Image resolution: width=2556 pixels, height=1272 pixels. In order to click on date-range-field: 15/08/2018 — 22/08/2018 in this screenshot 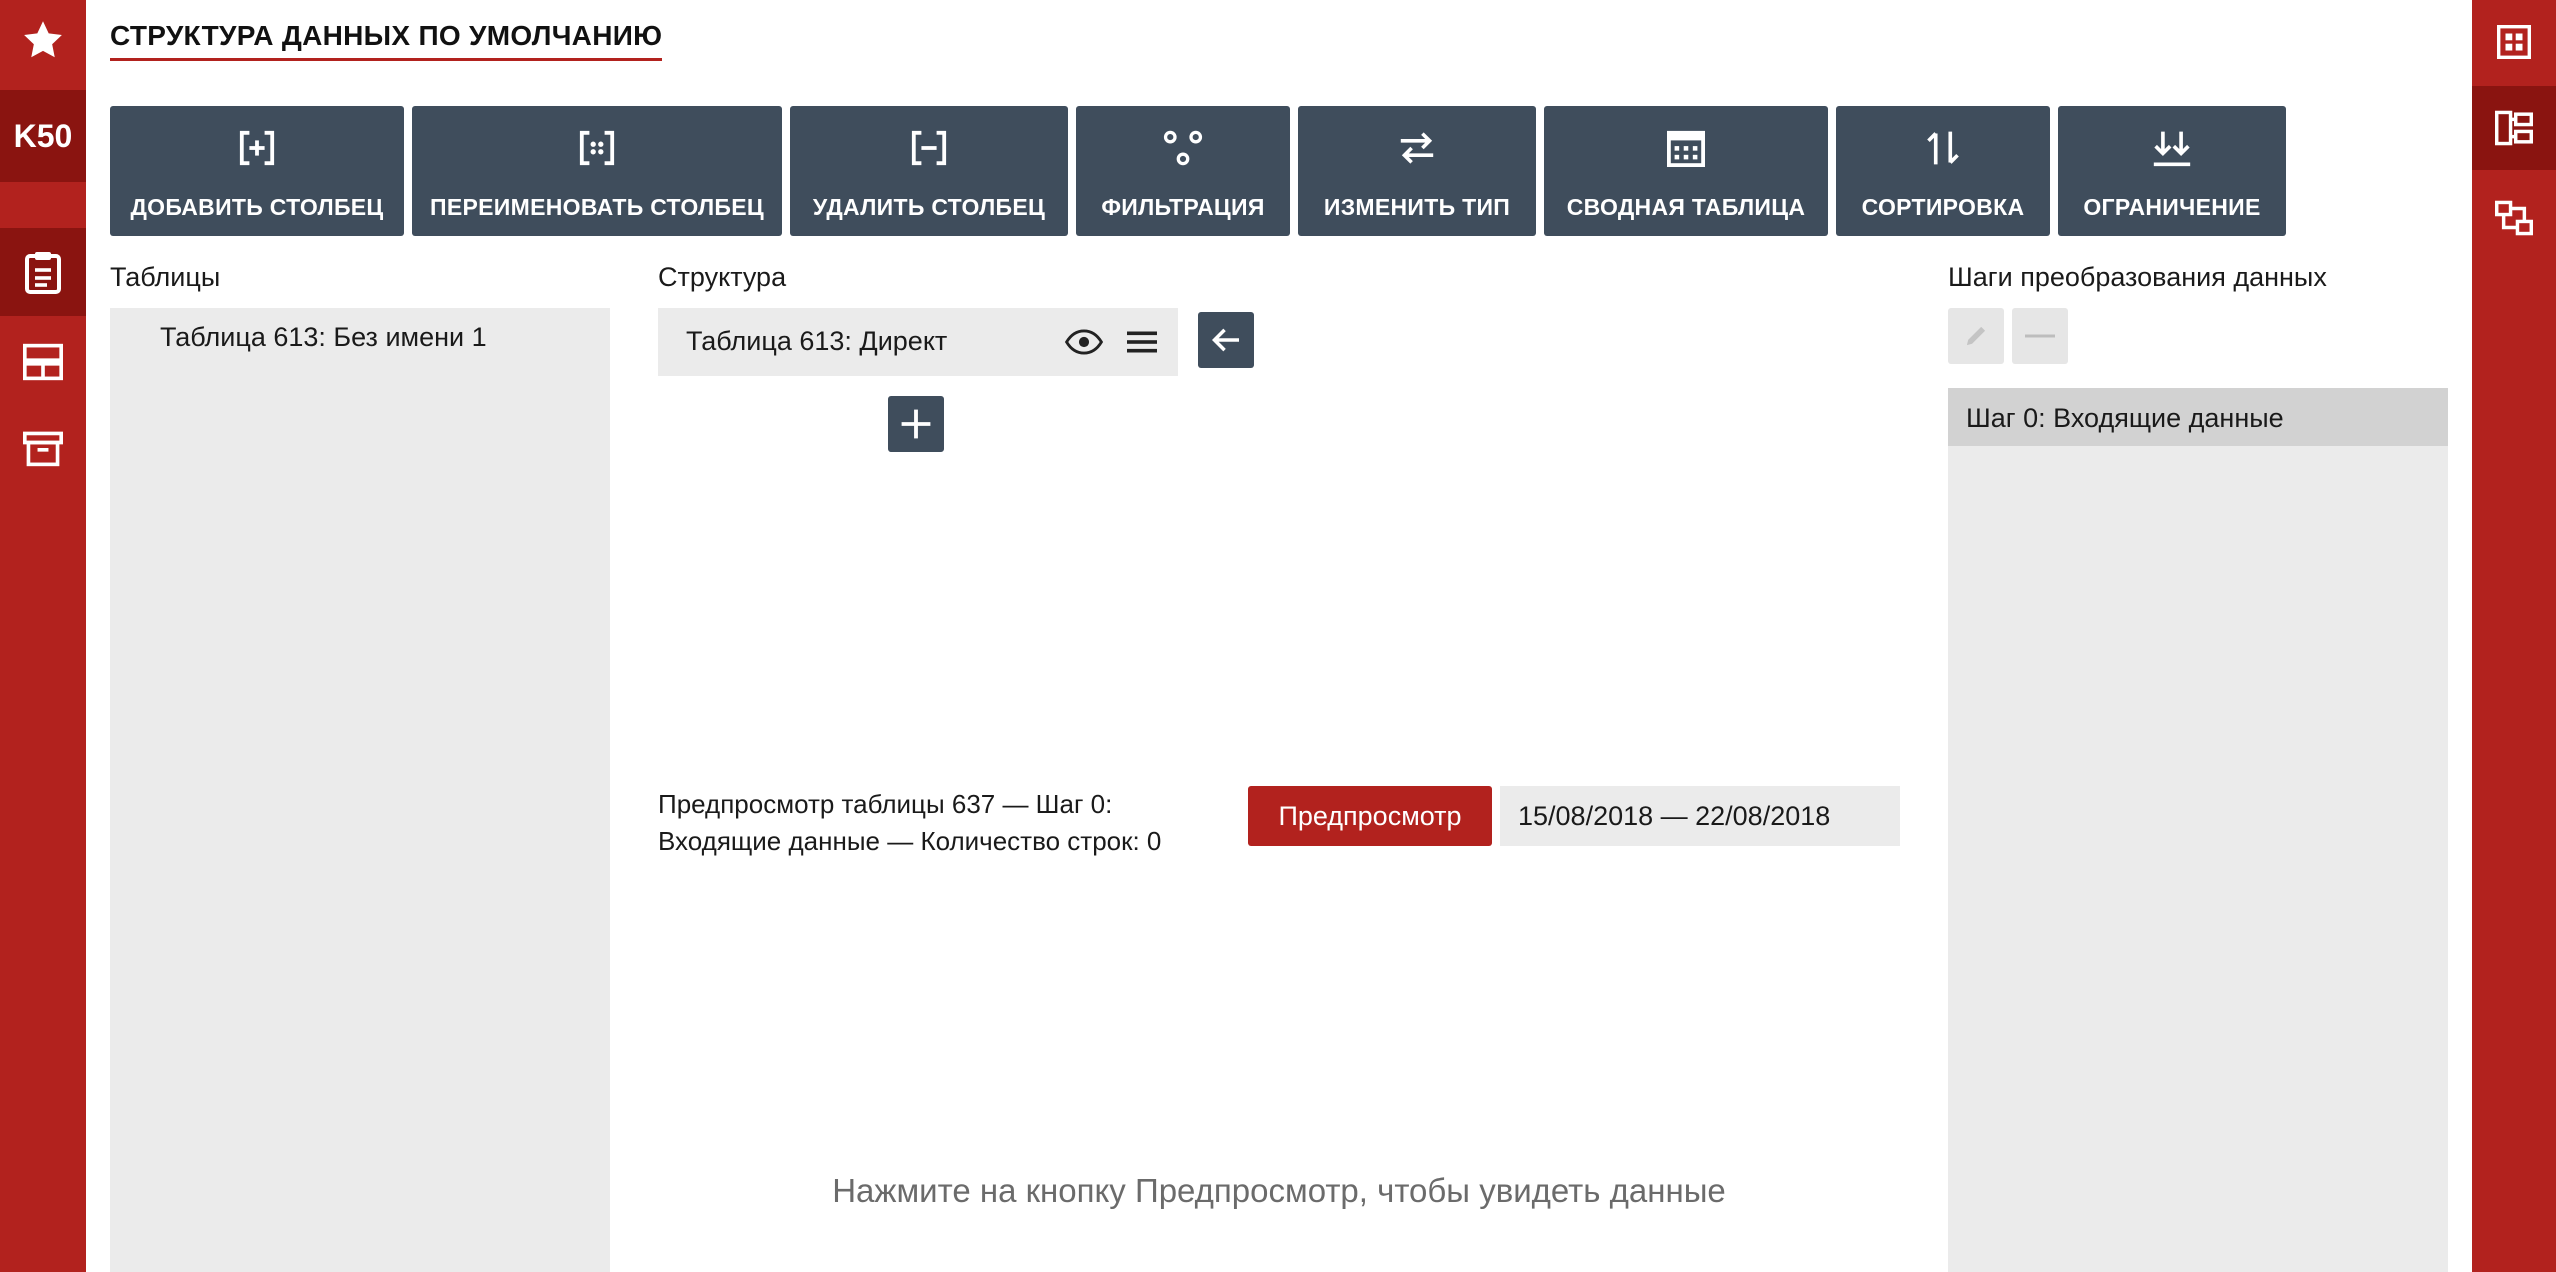, I will do `click(1700, 816)`.